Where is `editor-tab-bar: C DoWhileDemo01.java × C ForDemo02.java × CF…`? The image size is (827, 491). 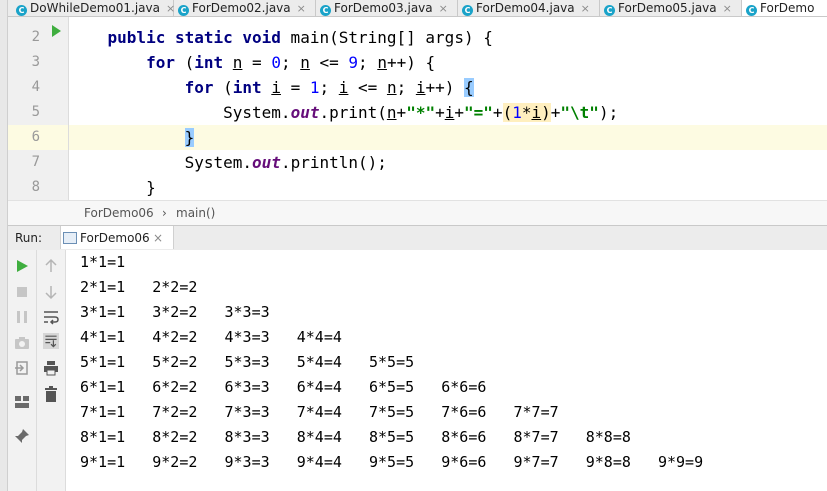
editor-tab-bar: C DoWhileDemo01.java × C ForDemo02.java × CF… is located at coordinates (417, 8).